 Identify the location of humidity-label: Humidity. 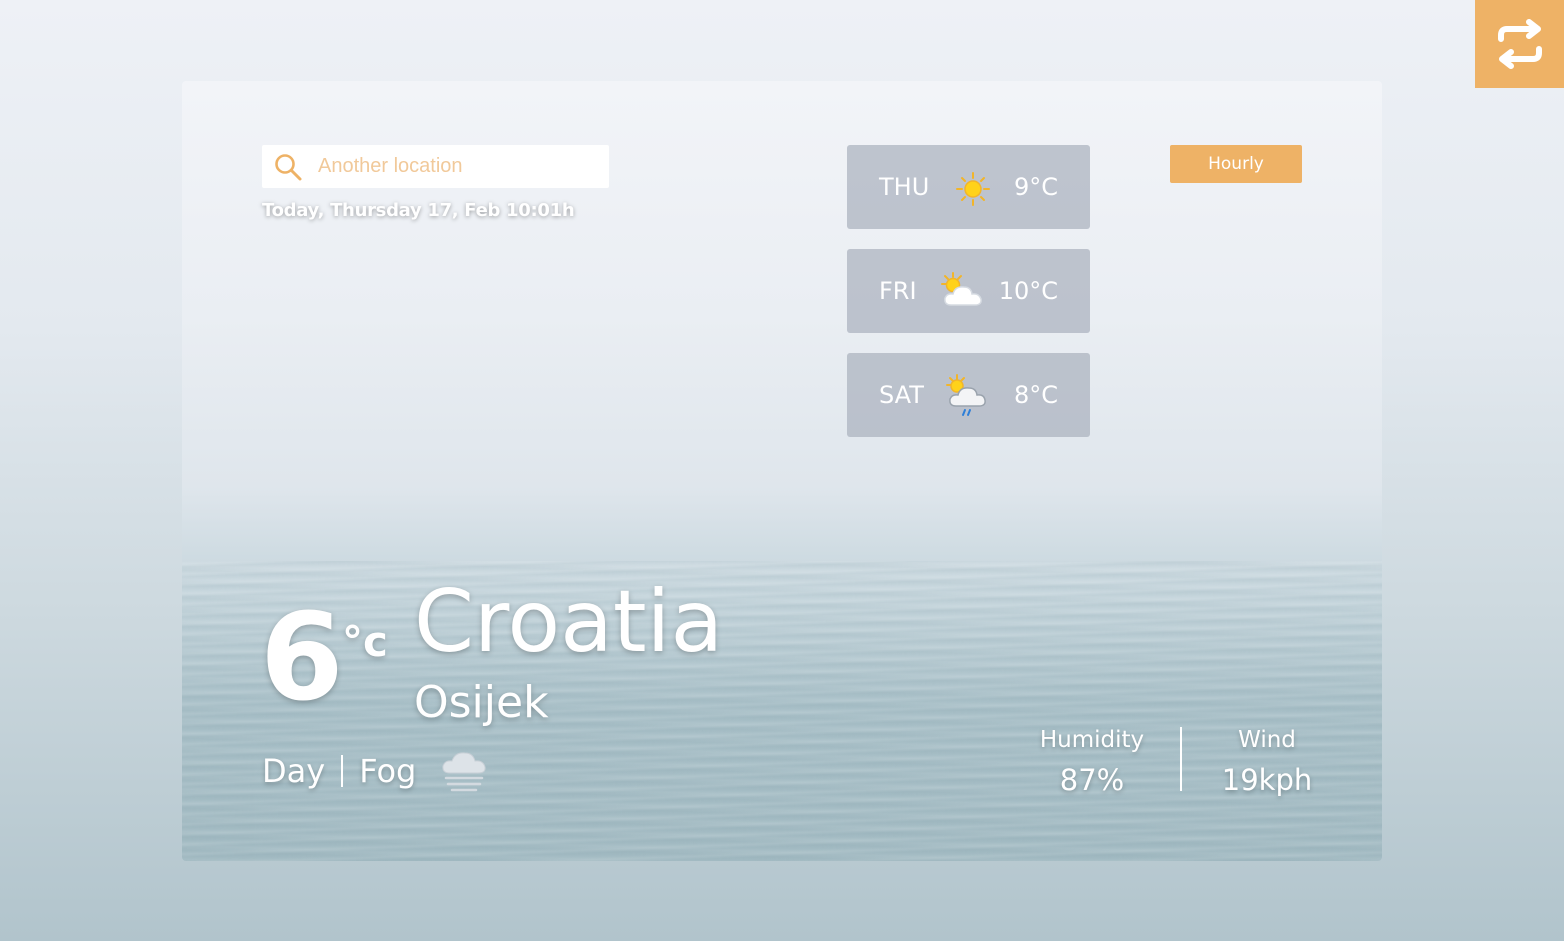
(1092, 740).